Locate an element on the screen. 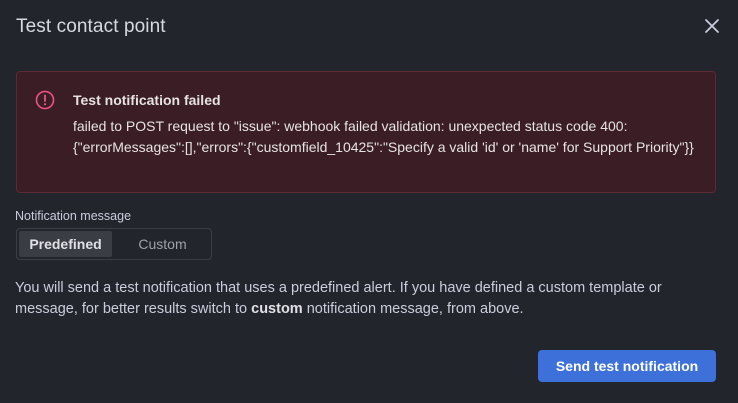  option-custom: Custom is located at coordinates (162, 244).